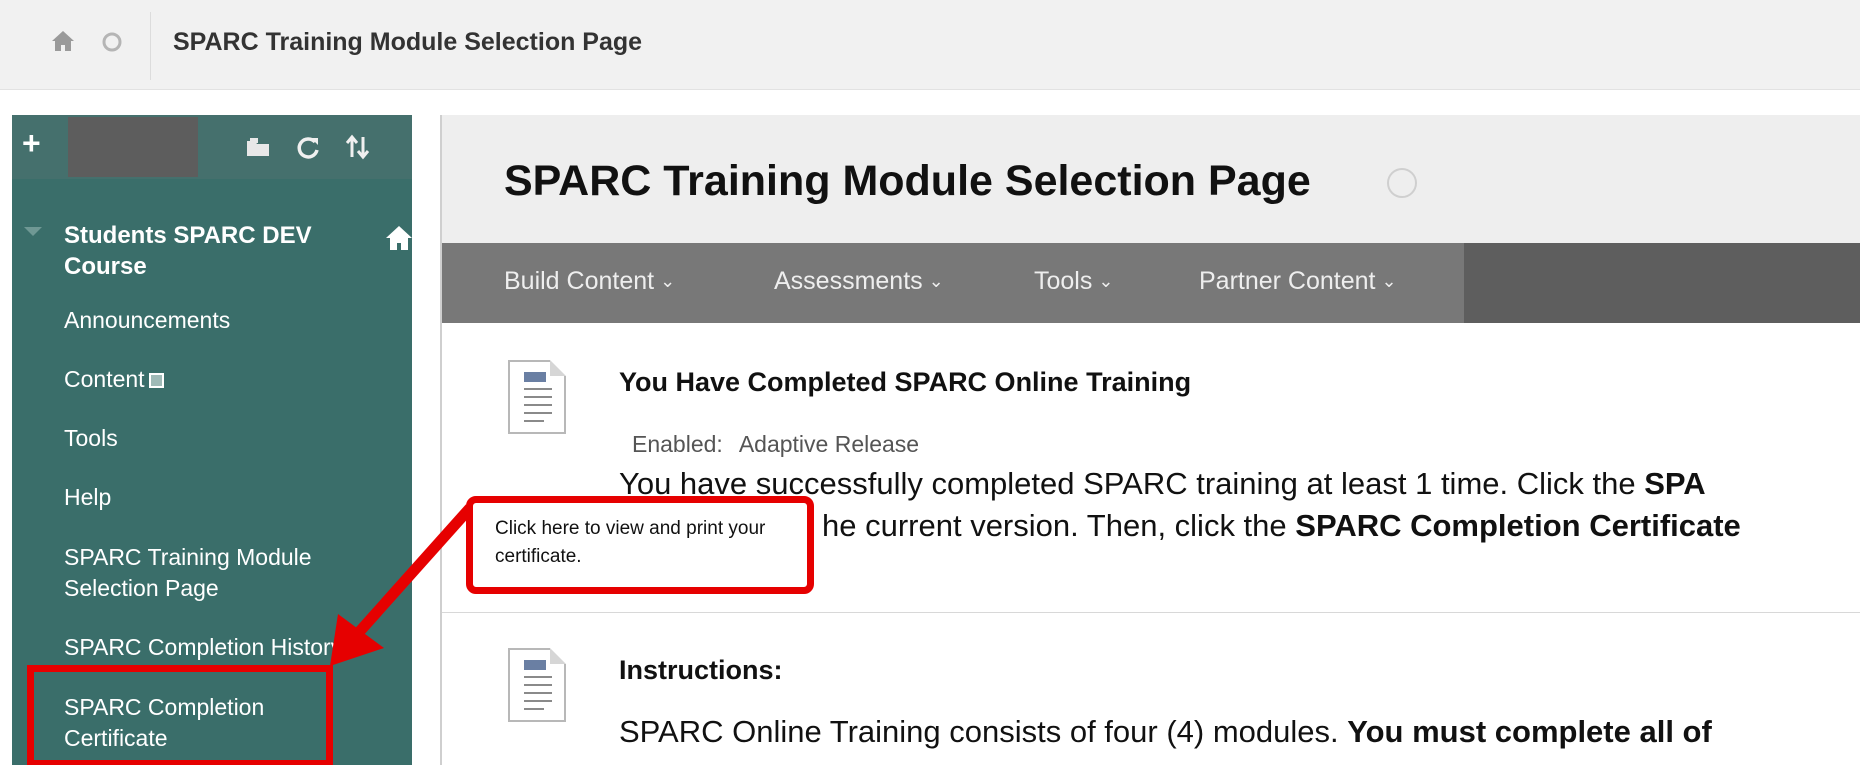  I want to click on sidebar-item-label: Tools, so click(91, 438).